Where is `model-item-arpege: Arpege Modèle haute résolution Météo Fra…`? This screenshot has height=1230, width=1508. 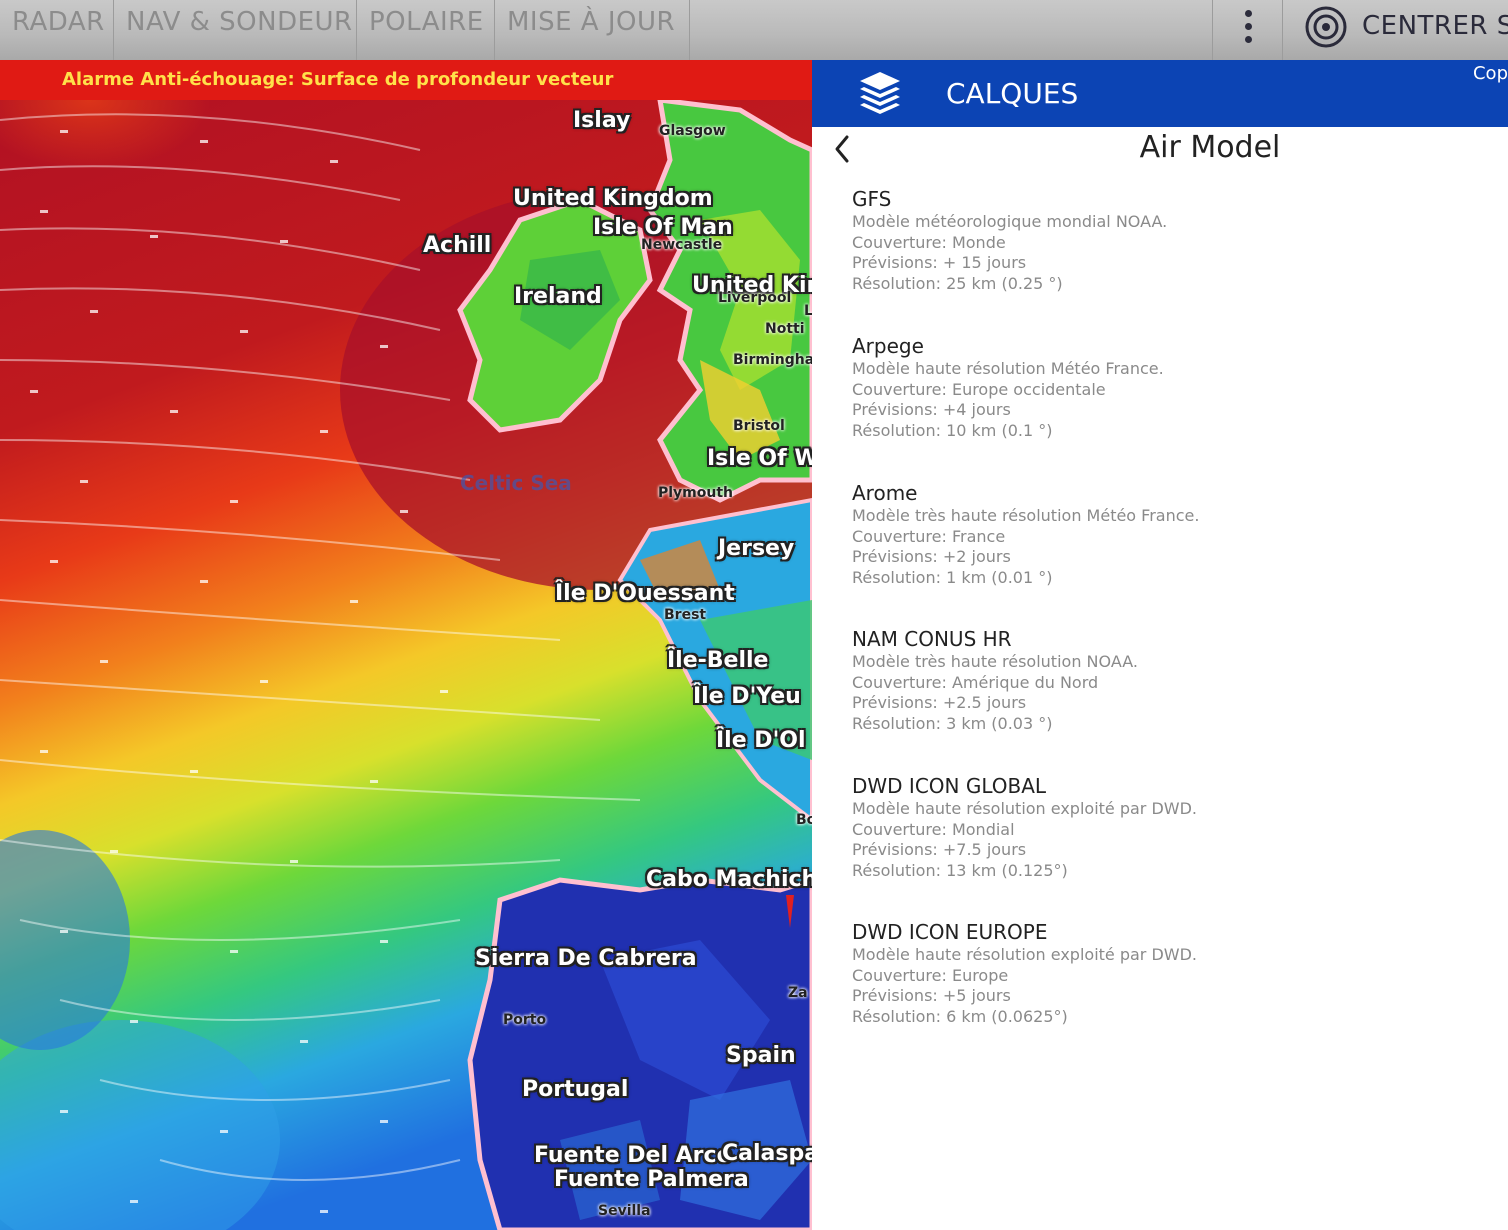 model-item-arpege: Arpege Modèle haute résolution Météo Fra… is located at coordinates (1172, 387).